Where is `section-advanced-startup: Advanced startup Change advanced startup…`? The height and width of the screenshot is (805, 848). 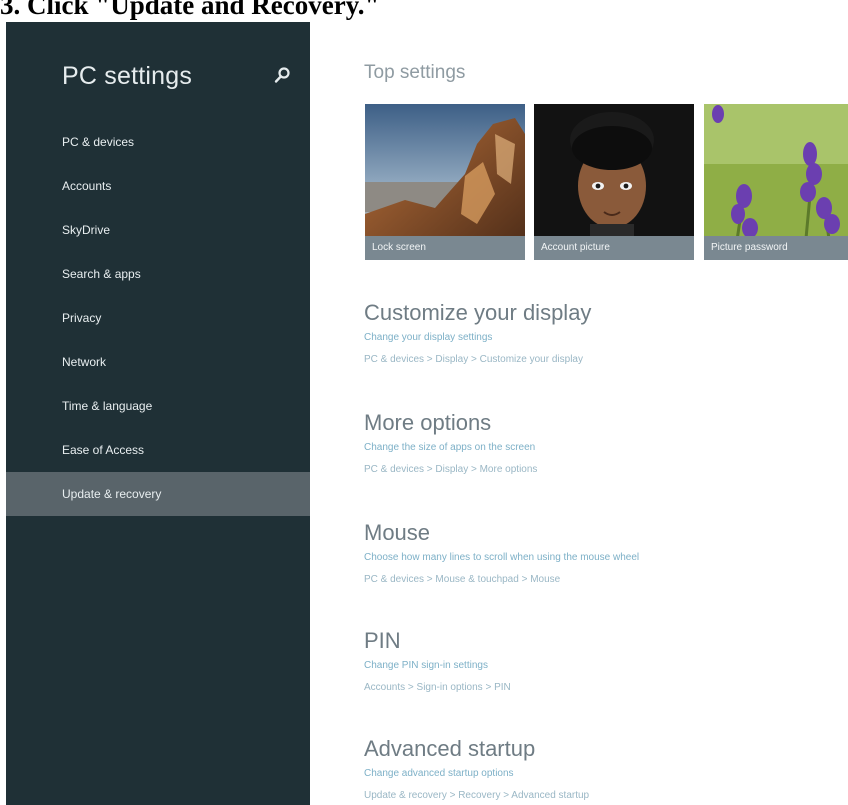 section-advanced-startup: Advanced startup Change advanced startup… is located at coordinates (476, 769).